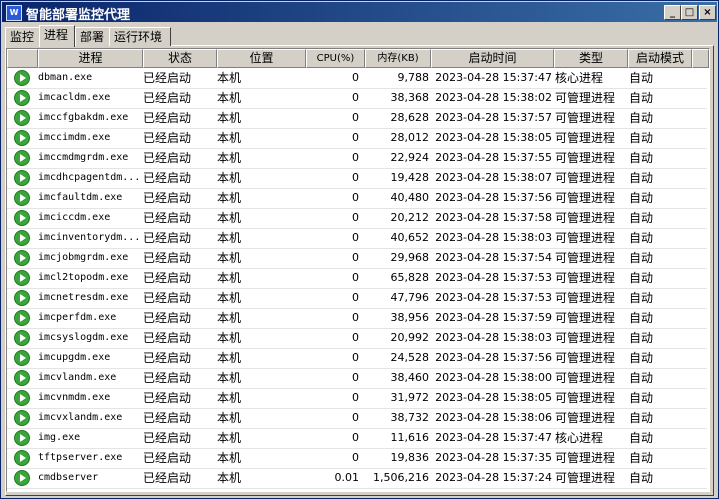  I want to click on tab-label: 监控, so click(22, 37).